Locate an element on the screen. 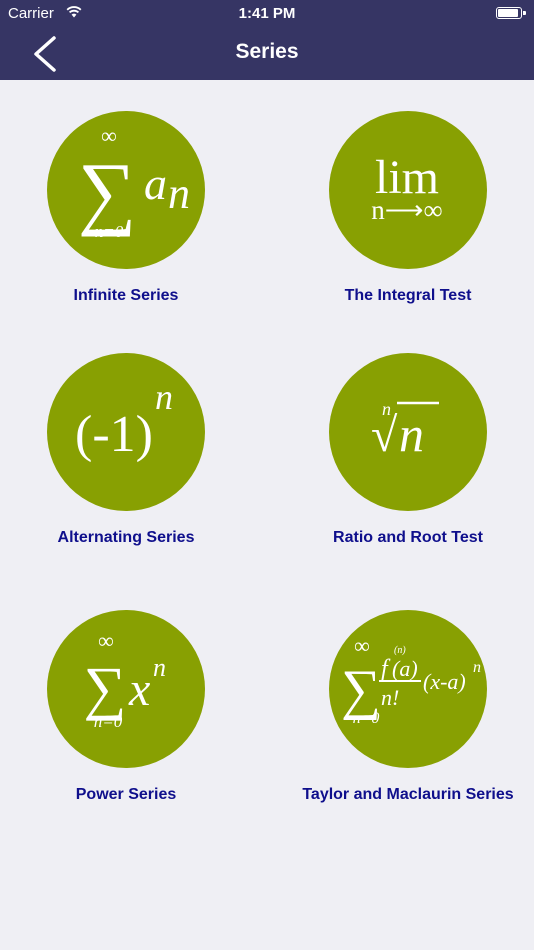  formula-term: a is located at coordinates (155, 183).